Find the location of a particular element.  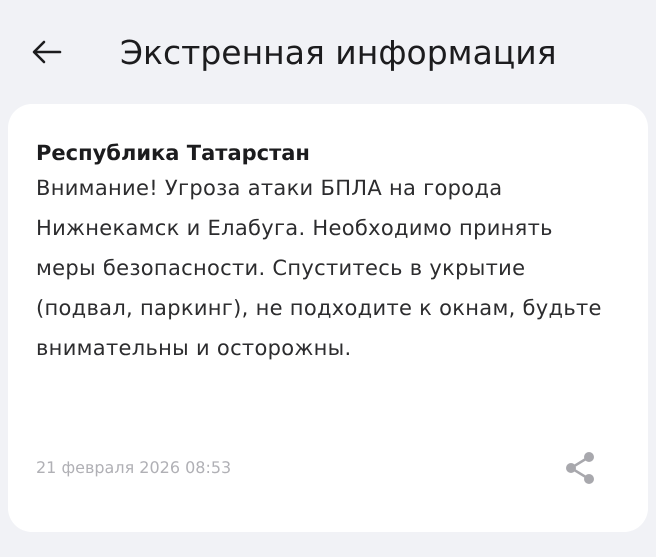

page-title: Экстренная информация is located at coordinates (338, 52).